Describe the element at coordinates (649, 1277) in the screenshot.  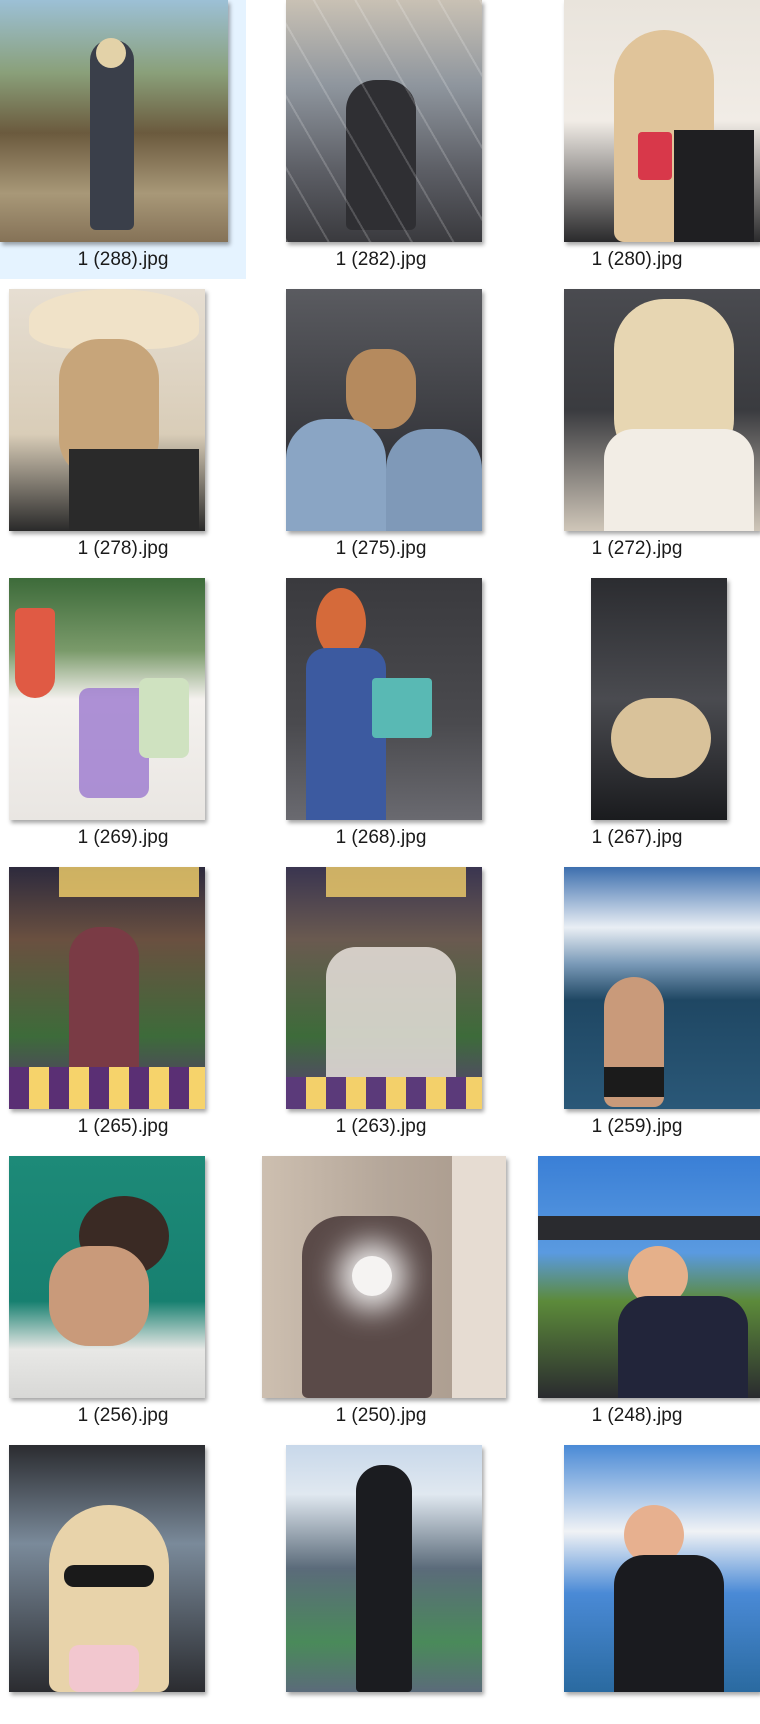
I see `photo-jeep-sunglasses-icon` at that location.